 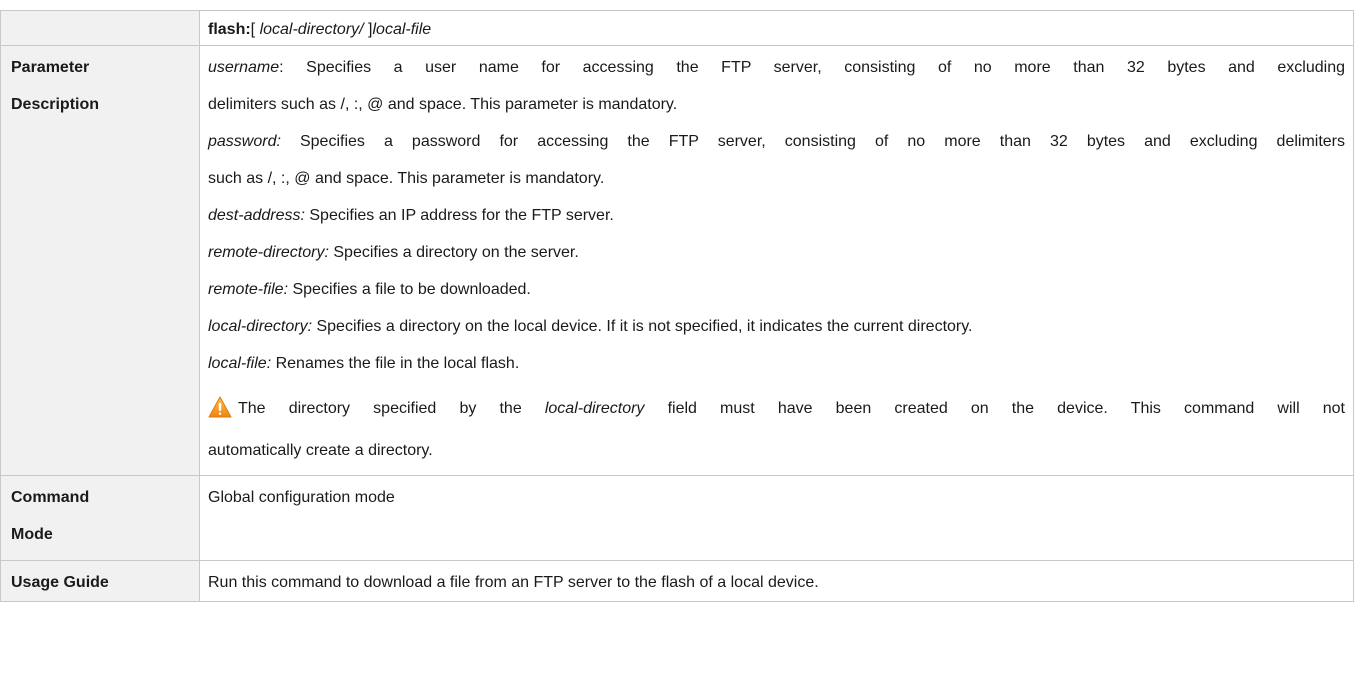 I want to click on param-name: local-directory:, so click(x=260, y=326).